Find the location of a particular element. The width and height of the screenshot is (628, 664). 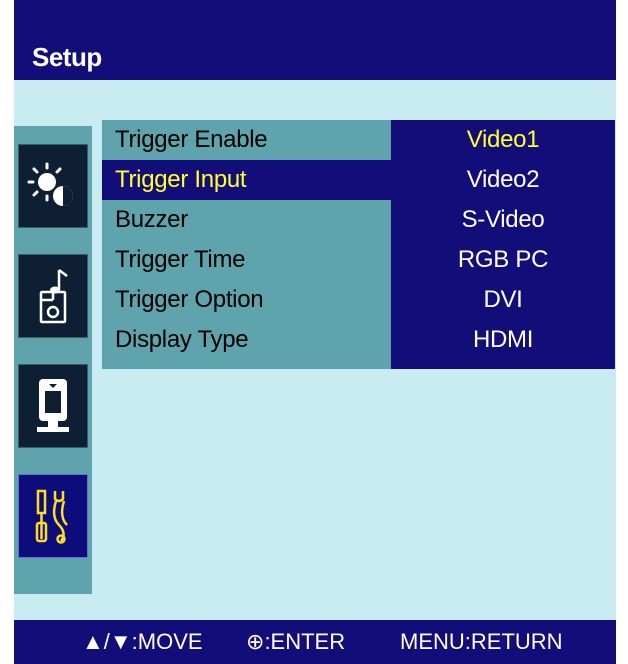

header-bar: Setup is located at coordinates (315, 40).